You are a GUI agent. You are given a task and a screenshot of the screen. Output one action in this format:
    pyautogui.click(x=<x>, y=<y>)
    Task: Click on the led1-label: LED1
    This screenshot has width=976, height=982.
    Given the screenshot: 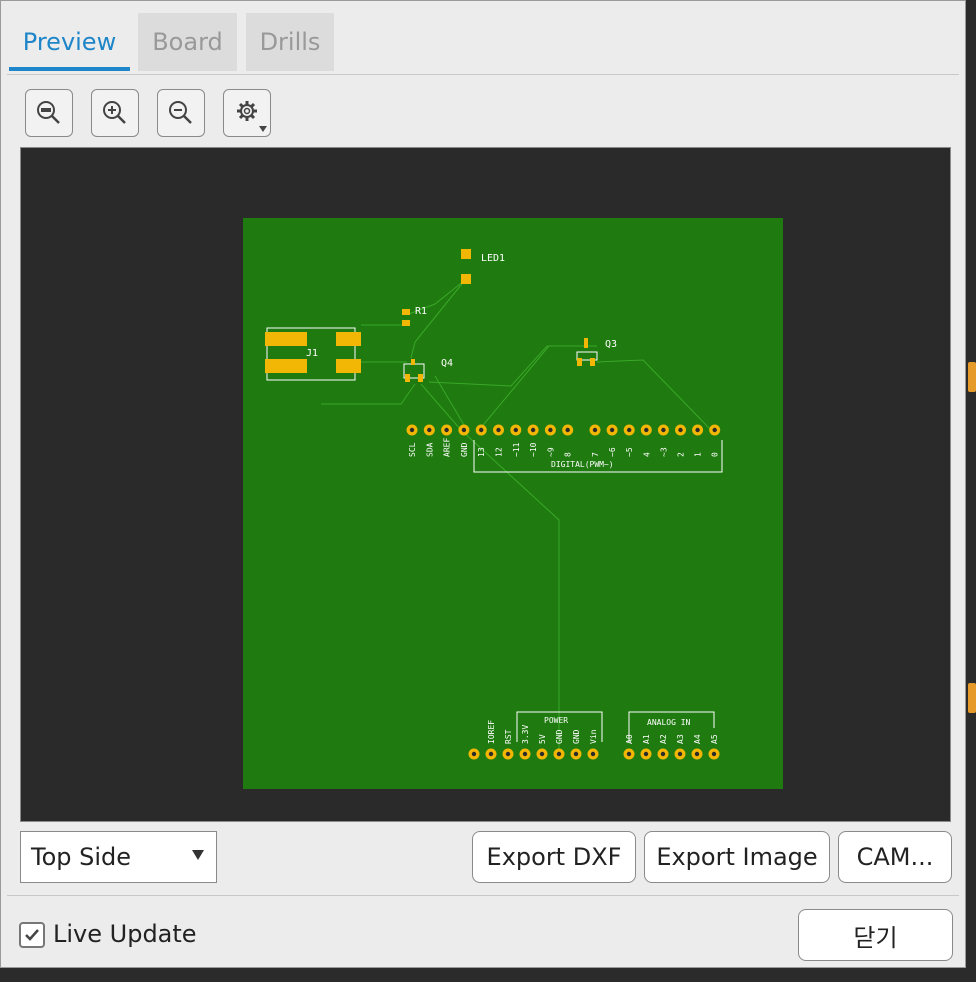 What is the action you would take?
    pyautogui.click(x=493, y=258)
    